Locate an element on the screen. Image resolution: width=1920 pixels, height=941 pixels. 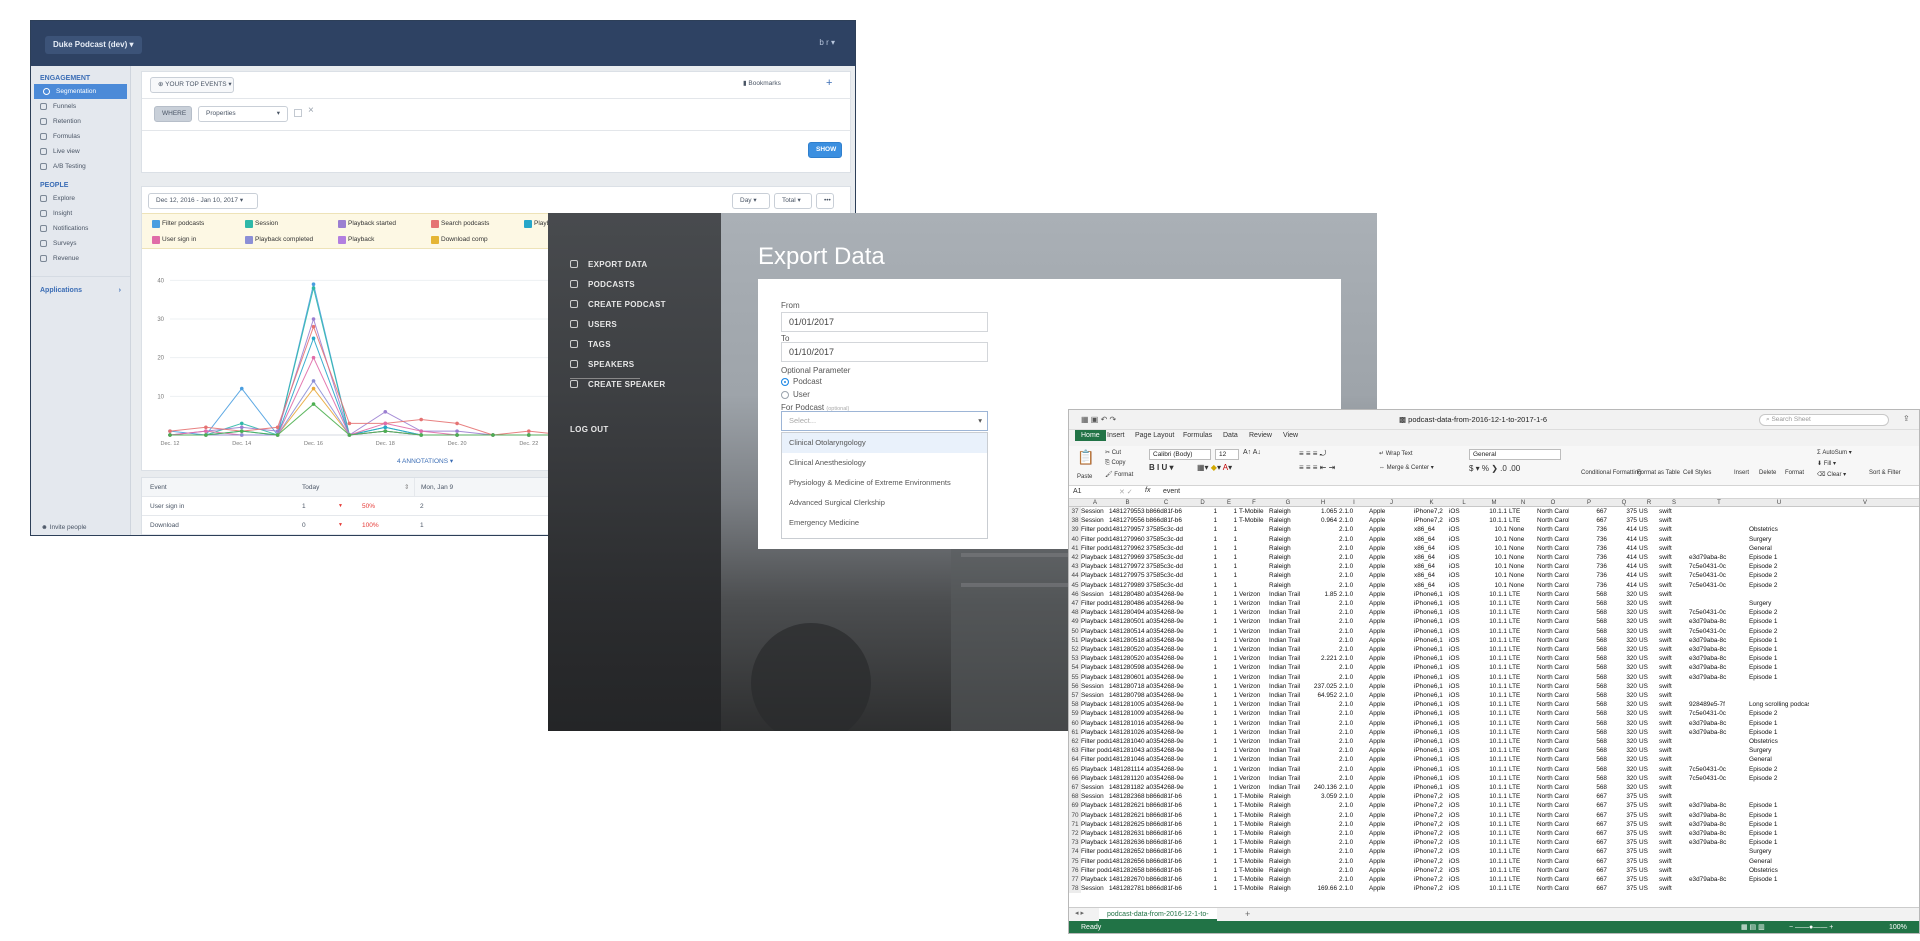
cell: 667 is located at coordinates (1589, 805).